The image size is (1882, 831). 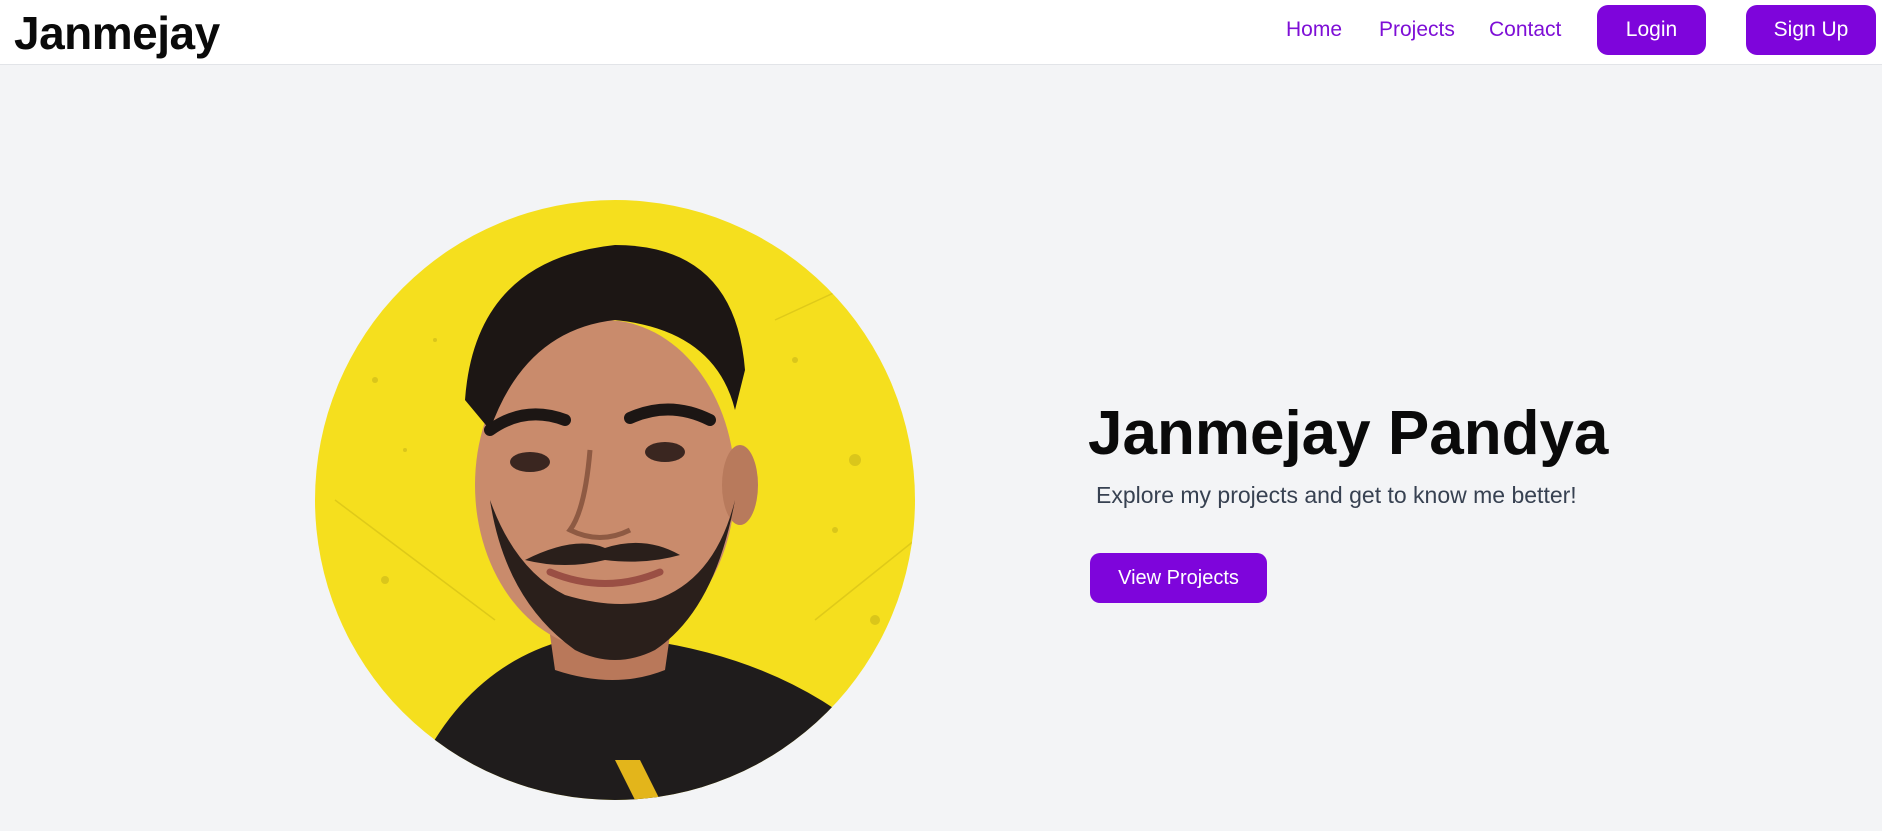 What do you see at coordinates (1348, 433) in the screenshot?
I see `hero-title: Janmejay Pandya` at bounding box center [1348, 433].